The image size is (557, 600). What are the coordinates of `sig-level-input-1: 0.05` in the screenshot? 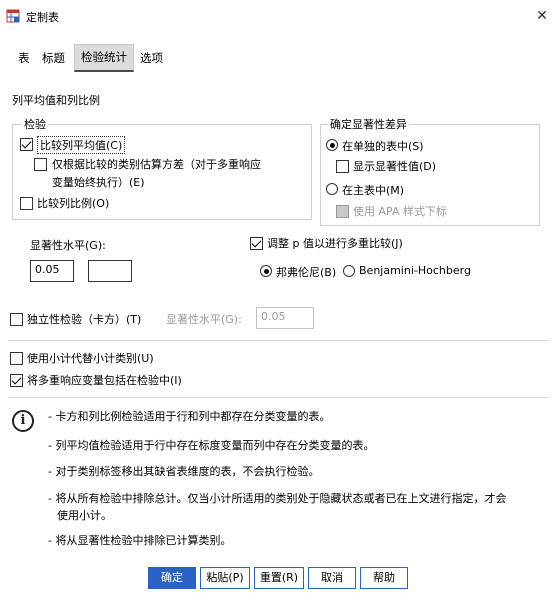 It's located at (52, 271).